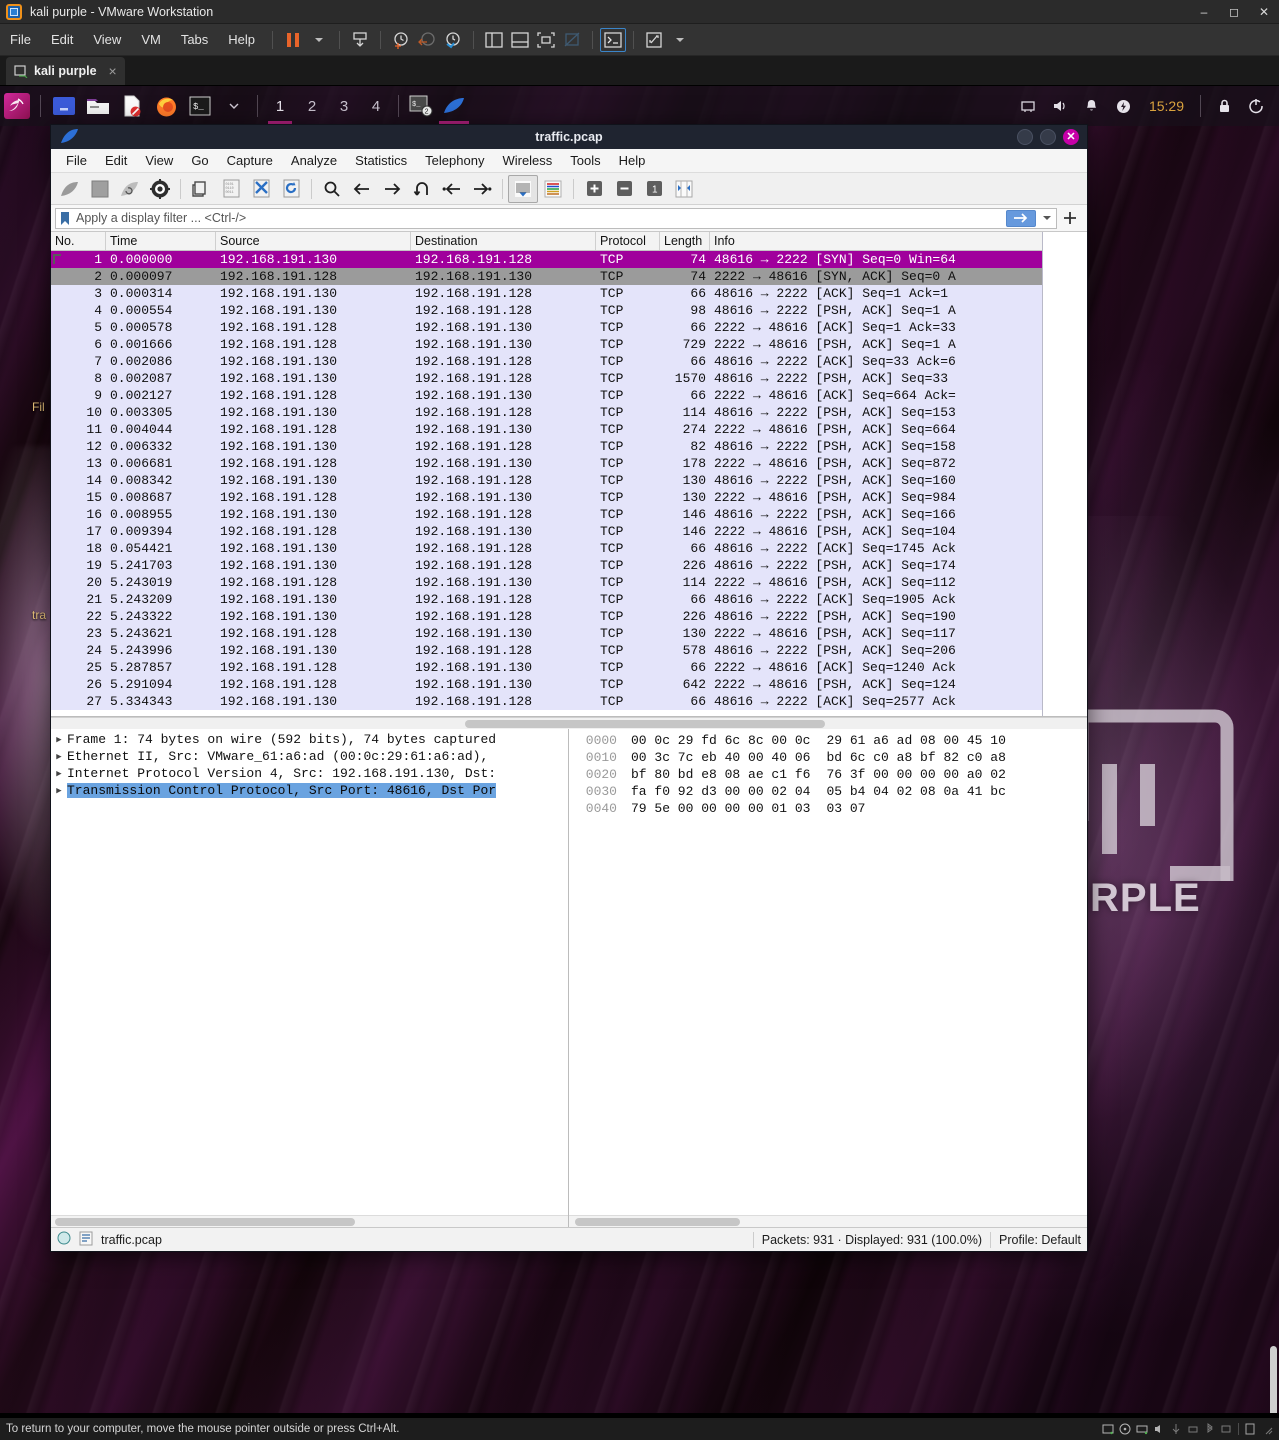  What do you see at coordinates (639, 40) in the screenshot?
I see `vmware-menubar: File Edit View VM Tabs Help` at bounding box center [639, 40].